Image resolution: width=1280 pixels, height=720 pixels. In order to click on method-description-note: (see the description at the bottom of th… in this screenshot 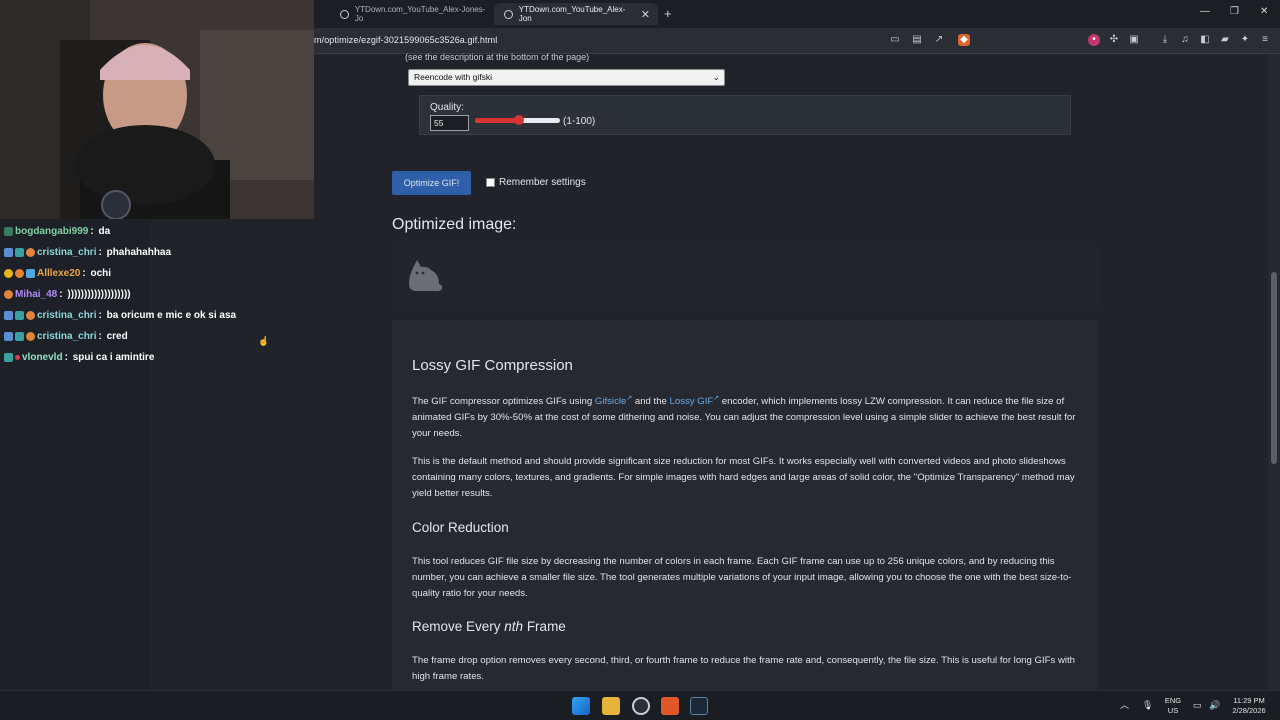, I will do `click(497, 57)`.